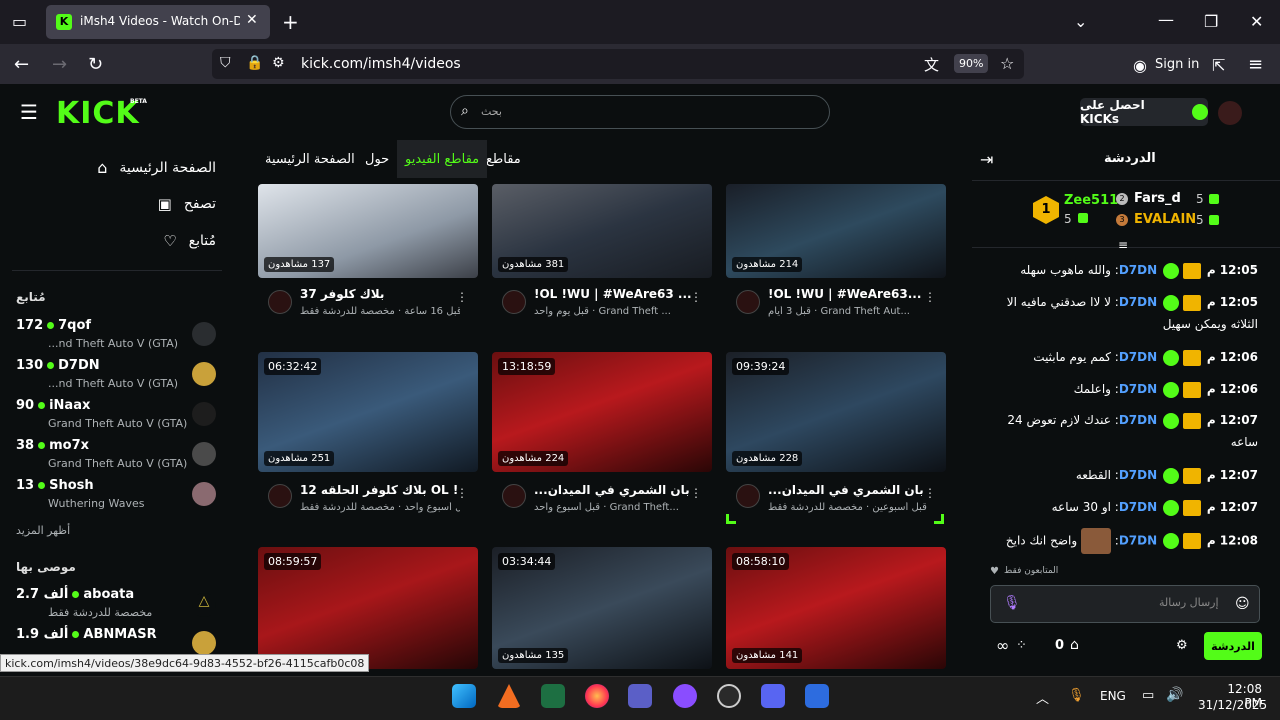 Image resolution: width=1280 pixels, height=720 pixels. What do you see at coordinates (931, 64) in the screenshot?
I see `translate-icon: 文` at bounding box center [931, 64].